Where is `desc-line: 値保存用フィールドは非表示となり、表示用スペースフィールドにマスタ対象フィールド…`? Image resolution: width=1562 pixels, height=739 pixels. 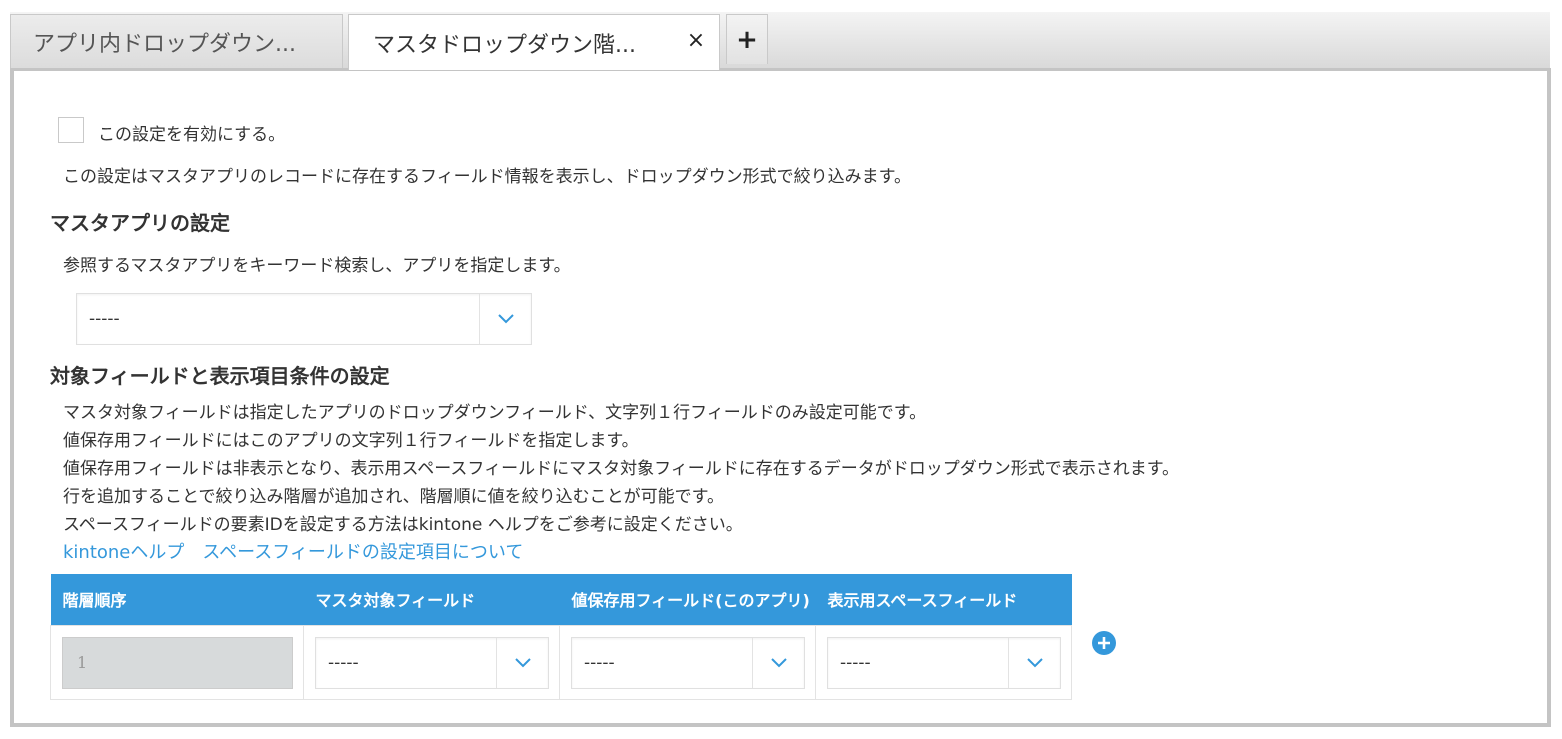
desc-line: 値保存用フィールドは非表示となり、表示用スペースフィールドにマスタ対象フィールド… is located at coordinates (621, 469).